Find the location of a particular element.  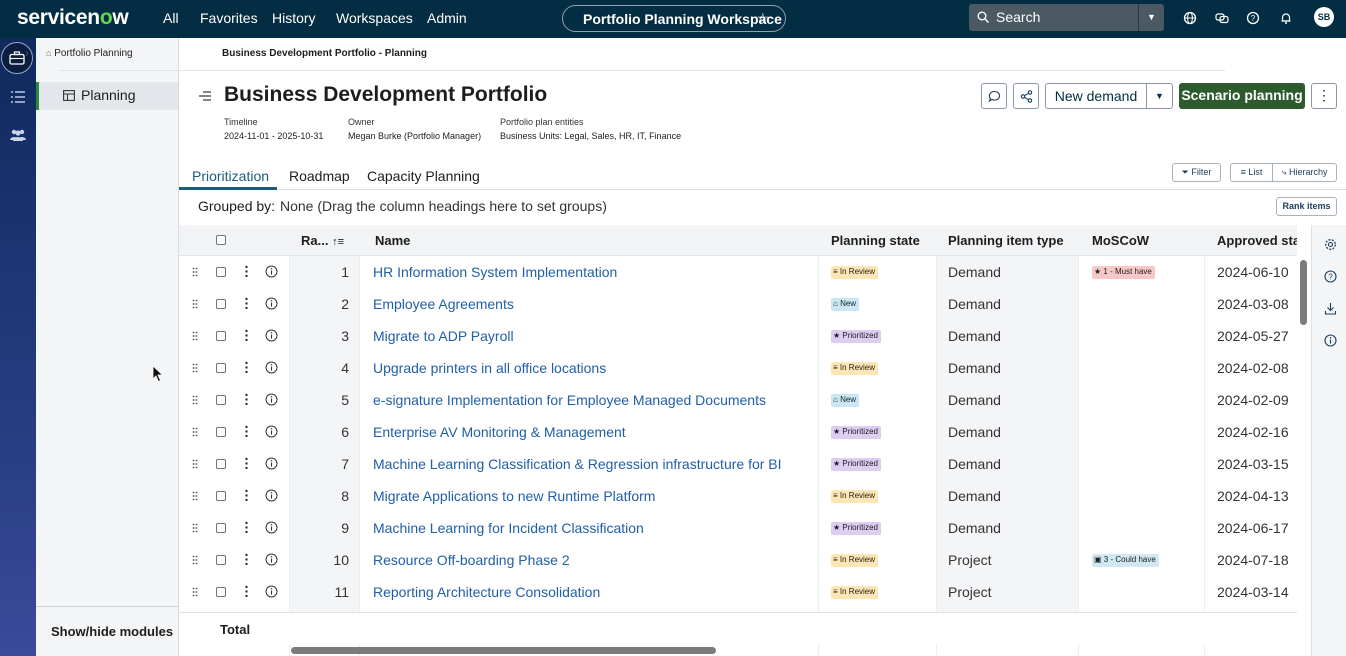

rank-items-button: Rank items is located at coordinates (1306, 206).